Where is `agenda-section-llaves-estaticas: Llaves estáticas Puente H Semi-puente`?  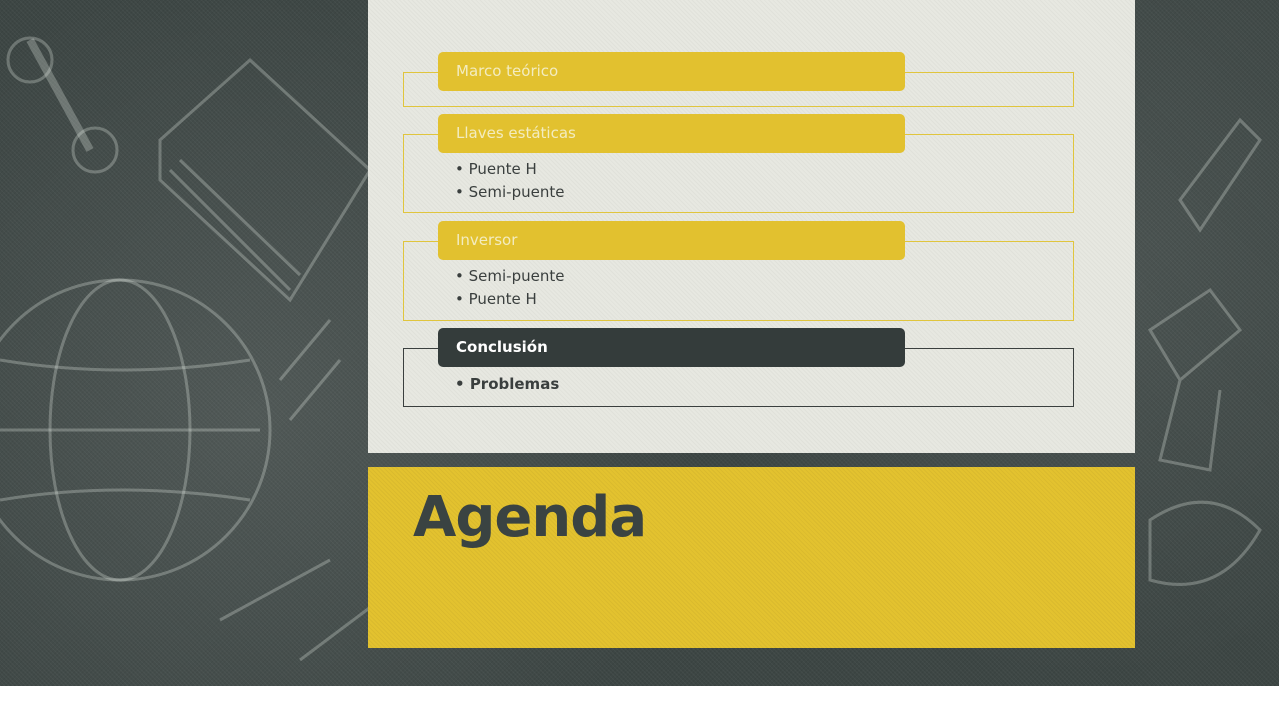 agenda-section-llaves-estaticas: Llaves estáticas Puente H Semi-puente is located at coordinates (738, 163).